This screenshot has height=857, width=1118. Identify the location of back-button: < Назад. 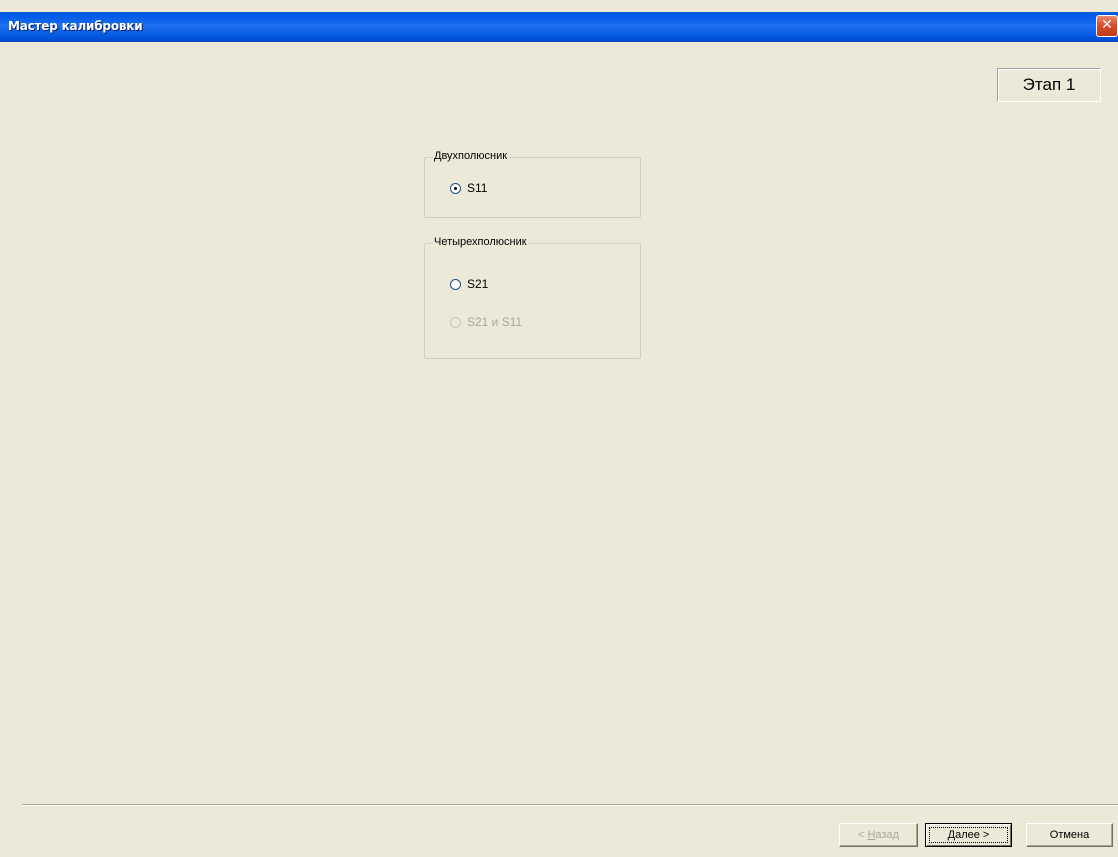
(878, 835).